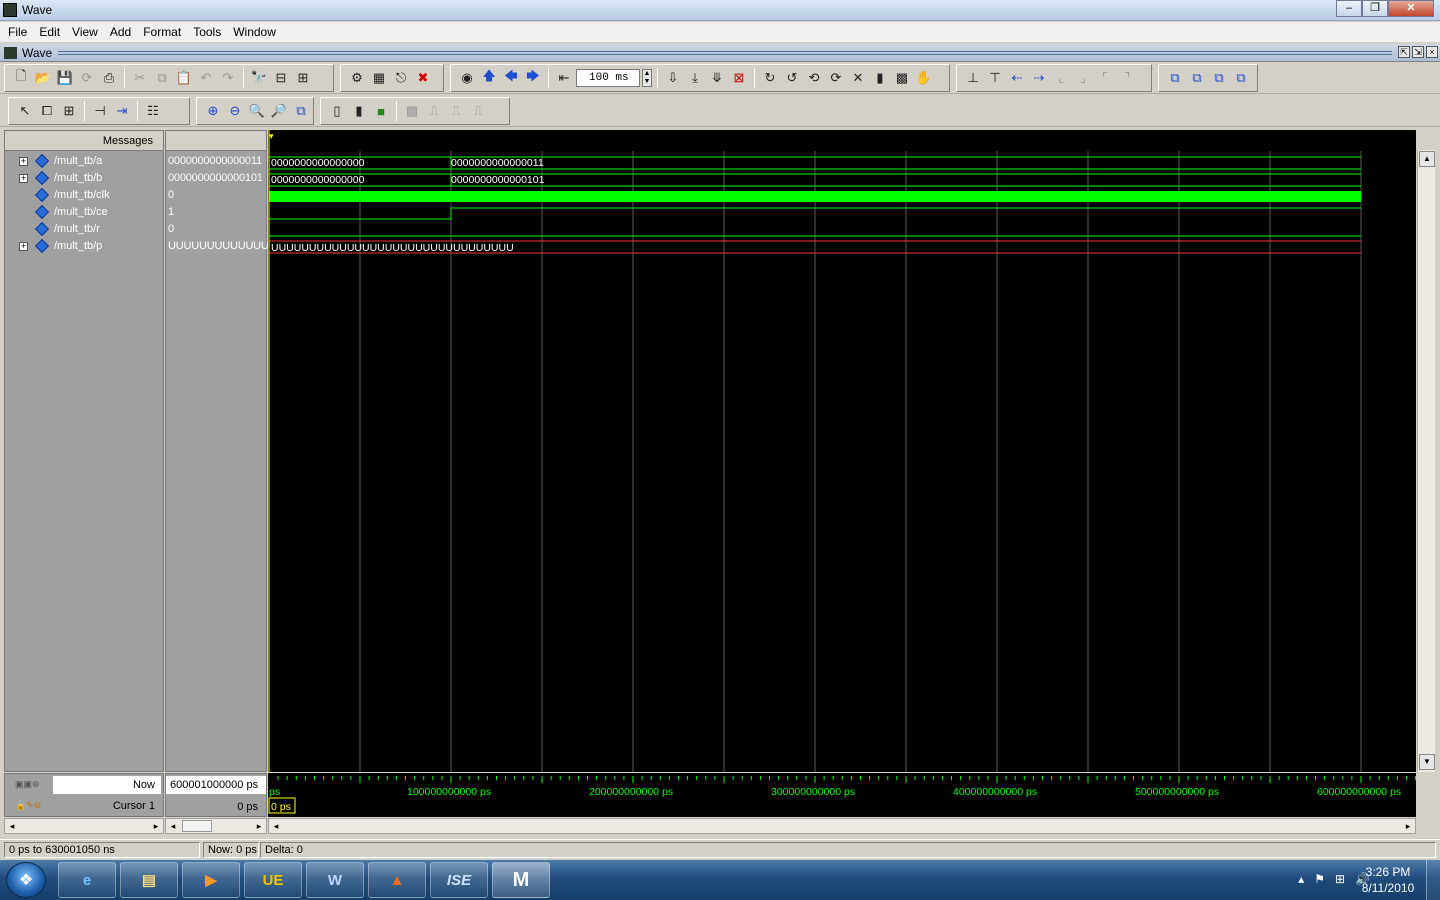 Image resolution: width=1440 pixels, height=900 pixels. What do you see at coordinates (87, 880) in the screenshot?
I see `taskbar-ie-icon: e` at bounding box center [87, 880].